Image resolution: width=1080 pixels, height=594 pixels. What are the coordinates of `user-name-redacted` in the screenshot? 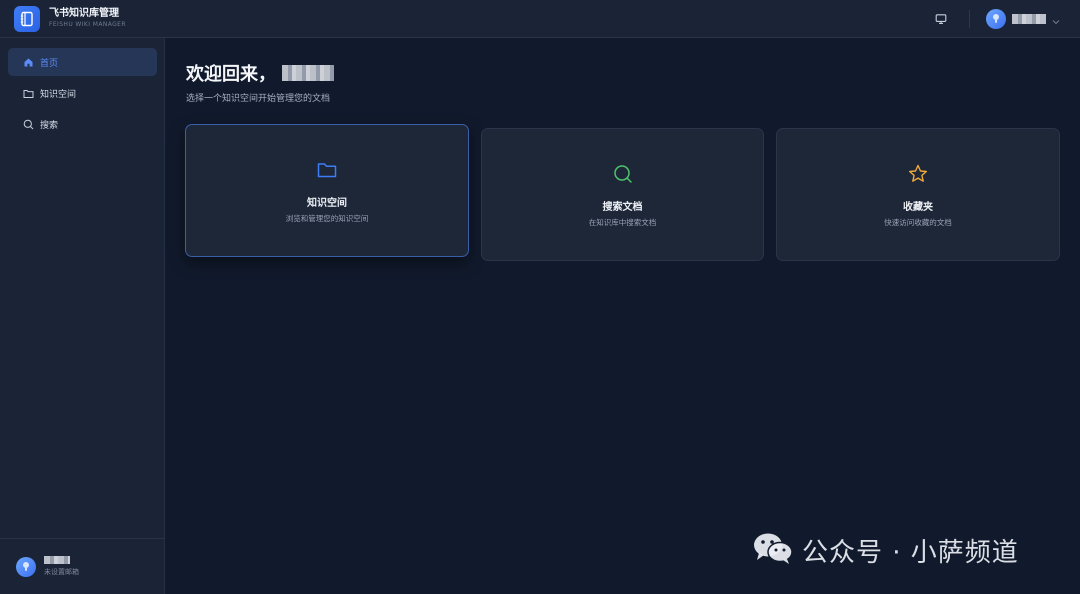 It's located at (1029, 19).